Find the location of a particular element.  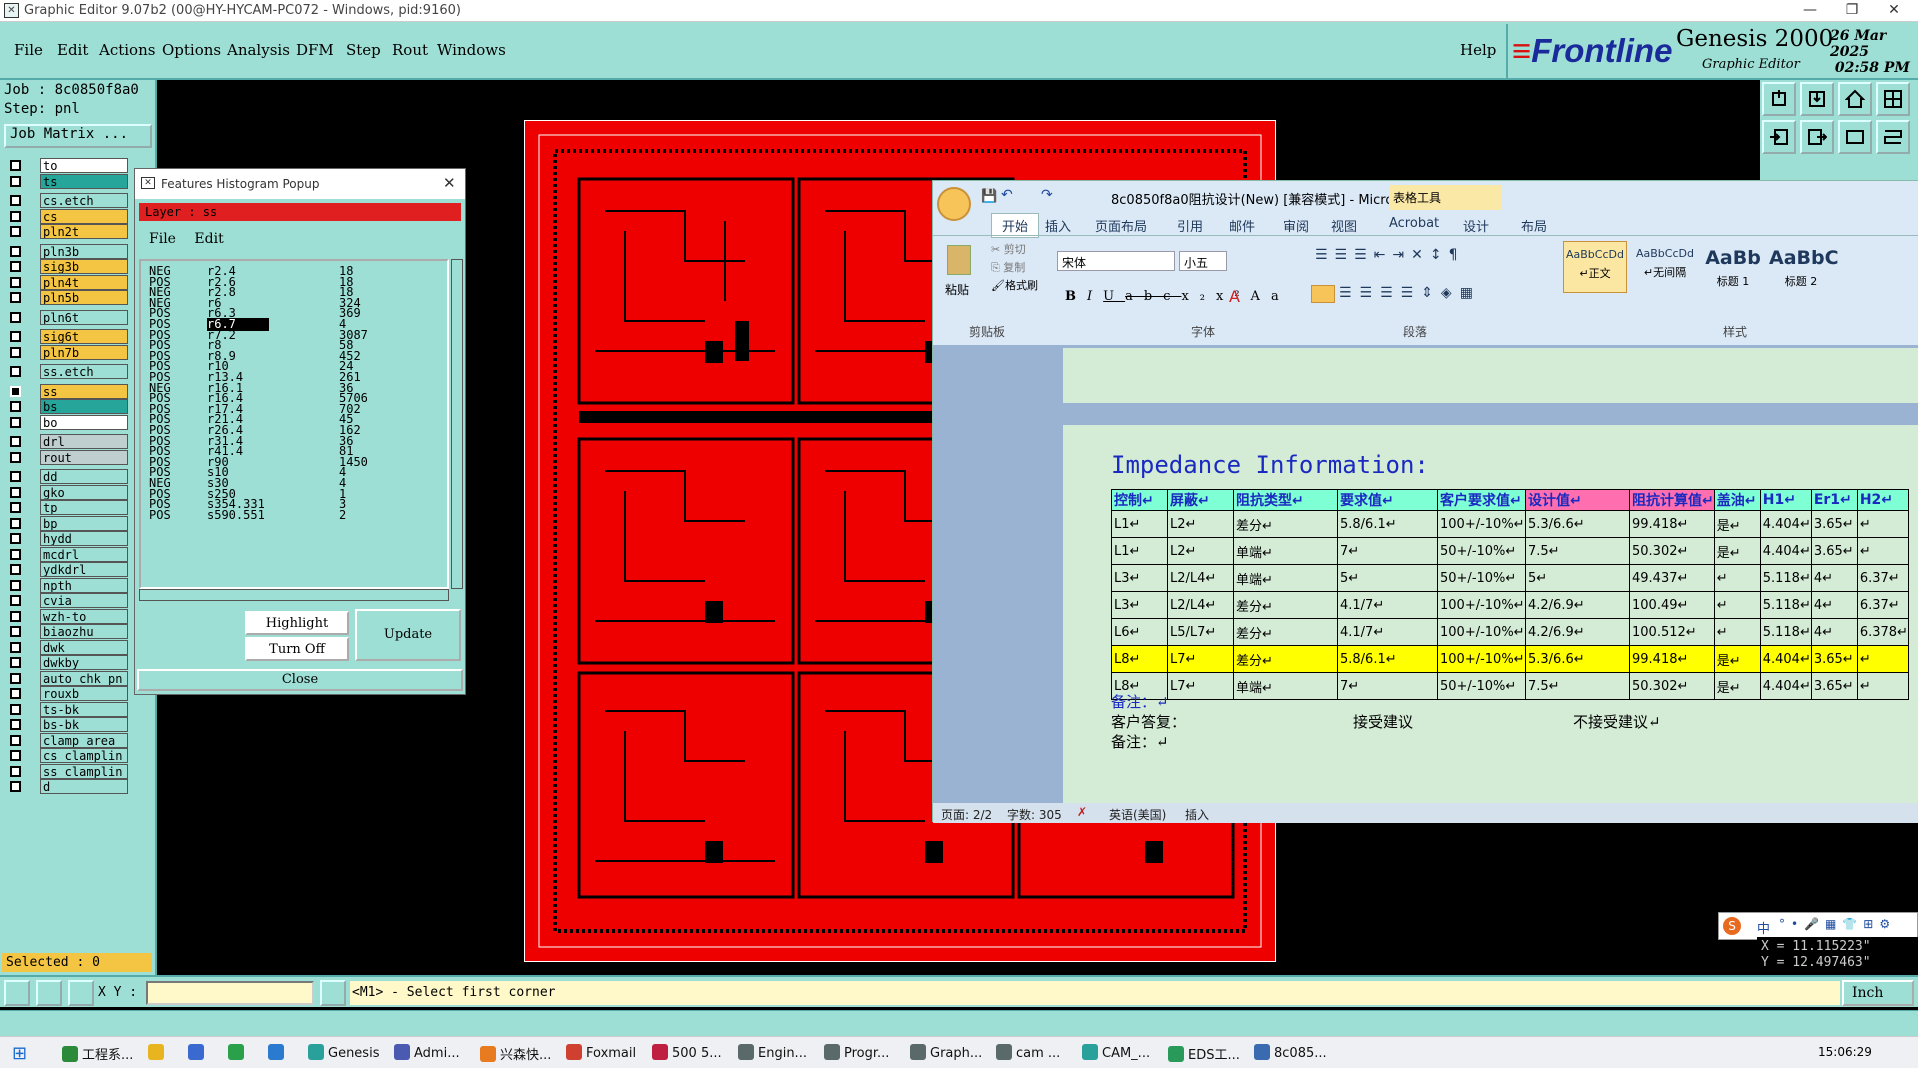

menu-windows: Windows is located at coordinates (471, 50).